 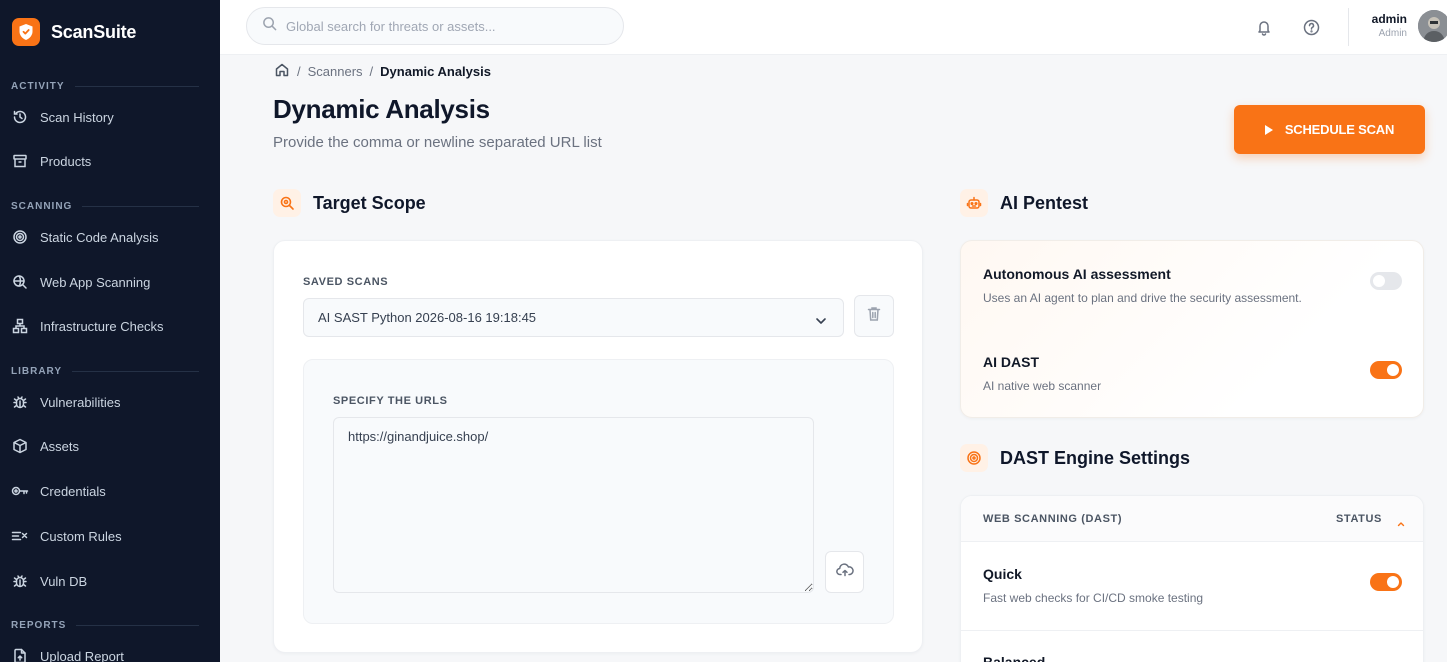 I want to click on column-header-web-scanning: WEB SCANNING (DAST), so click(x=1053, y=519).